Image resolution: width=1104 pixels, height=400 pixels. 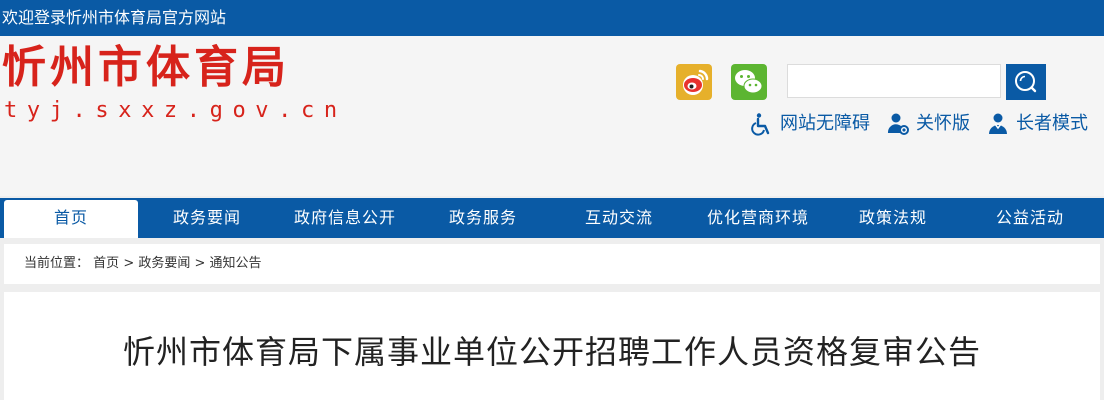 What do you see at coordinates (893, 218) in the screenshot?
I see `nav-item-policies: 政策法规` at bounding box center [893, 218].